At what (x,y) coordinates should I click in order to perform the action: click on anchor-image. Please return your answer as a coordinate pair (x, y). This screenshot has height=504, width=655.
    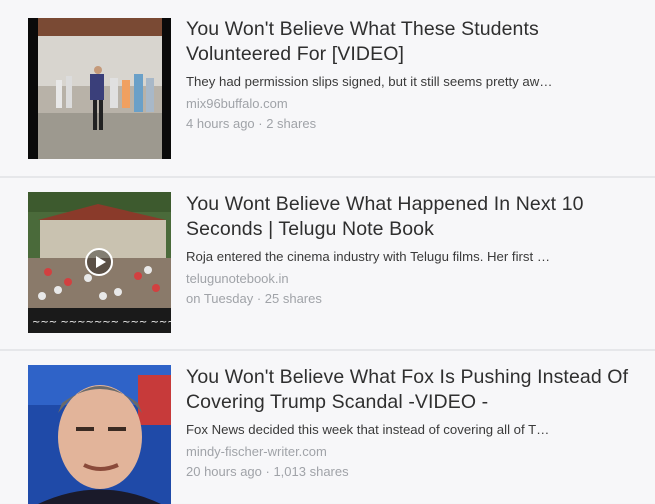
    Looking at the image, I should click on (99, 434).